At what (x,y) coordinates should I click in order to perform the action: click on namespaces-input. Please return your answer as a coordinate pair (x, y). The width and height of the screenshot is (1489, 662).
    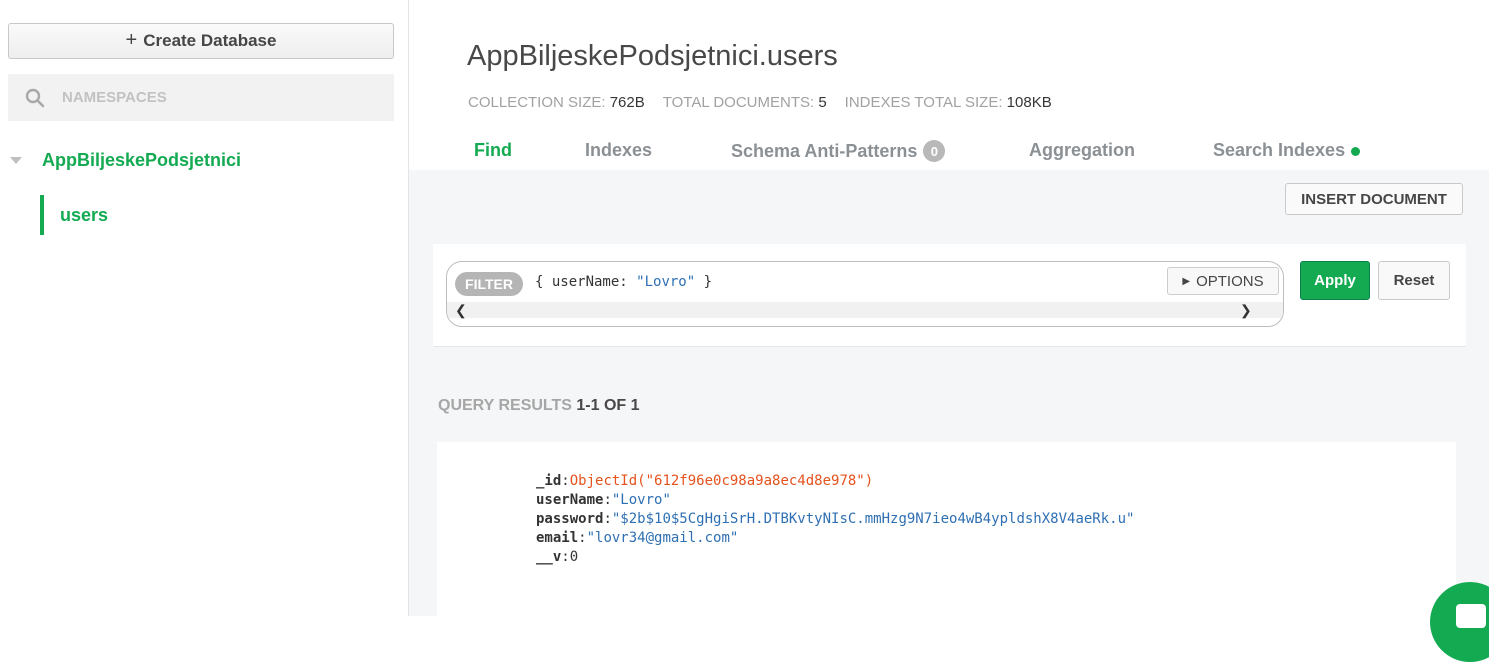
    Looking at the image, I should click on (212, 97).